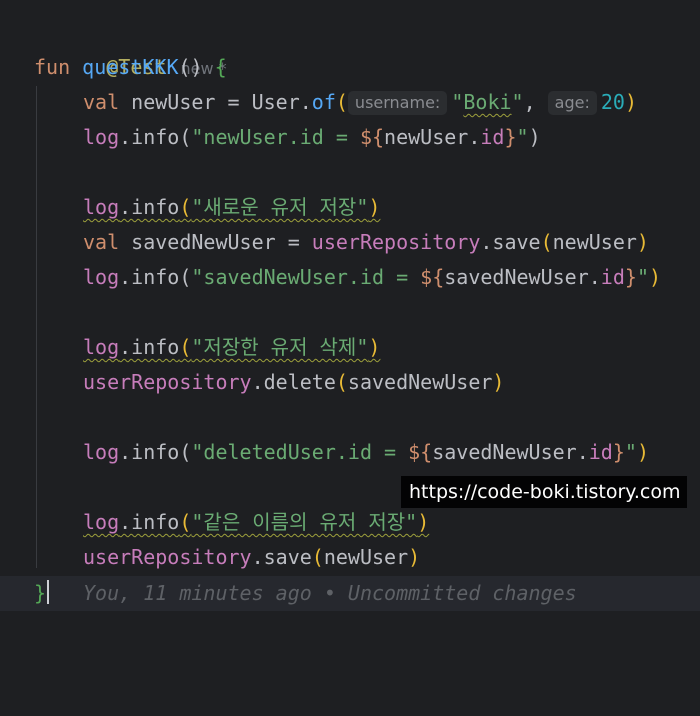 This screenshot has width=700, height=716. What do you see at coordinates (52, 67) in the screenshot?
I see `fun-keyword: fun` at bounding box center [52, 67].